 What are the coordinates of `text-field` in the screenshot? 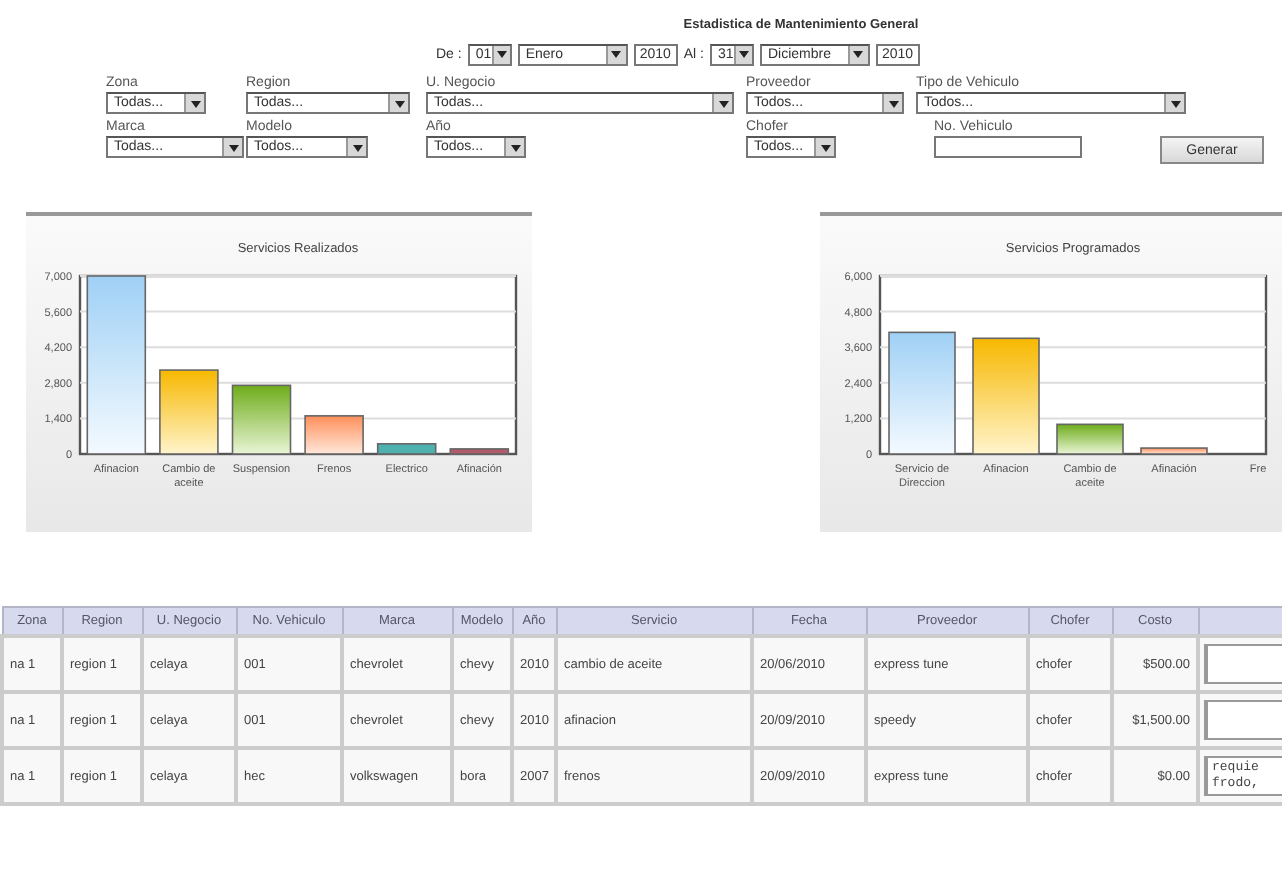 It's located at (1008, 147).